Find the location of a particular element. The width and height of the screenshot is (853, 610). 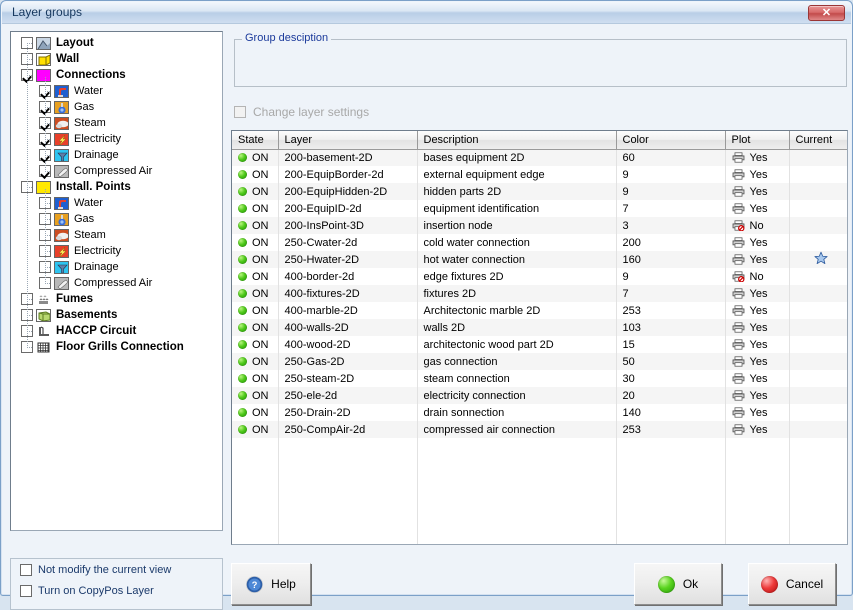

cell-description: Architectonic marble 2D is located at coordinates (517, 310).